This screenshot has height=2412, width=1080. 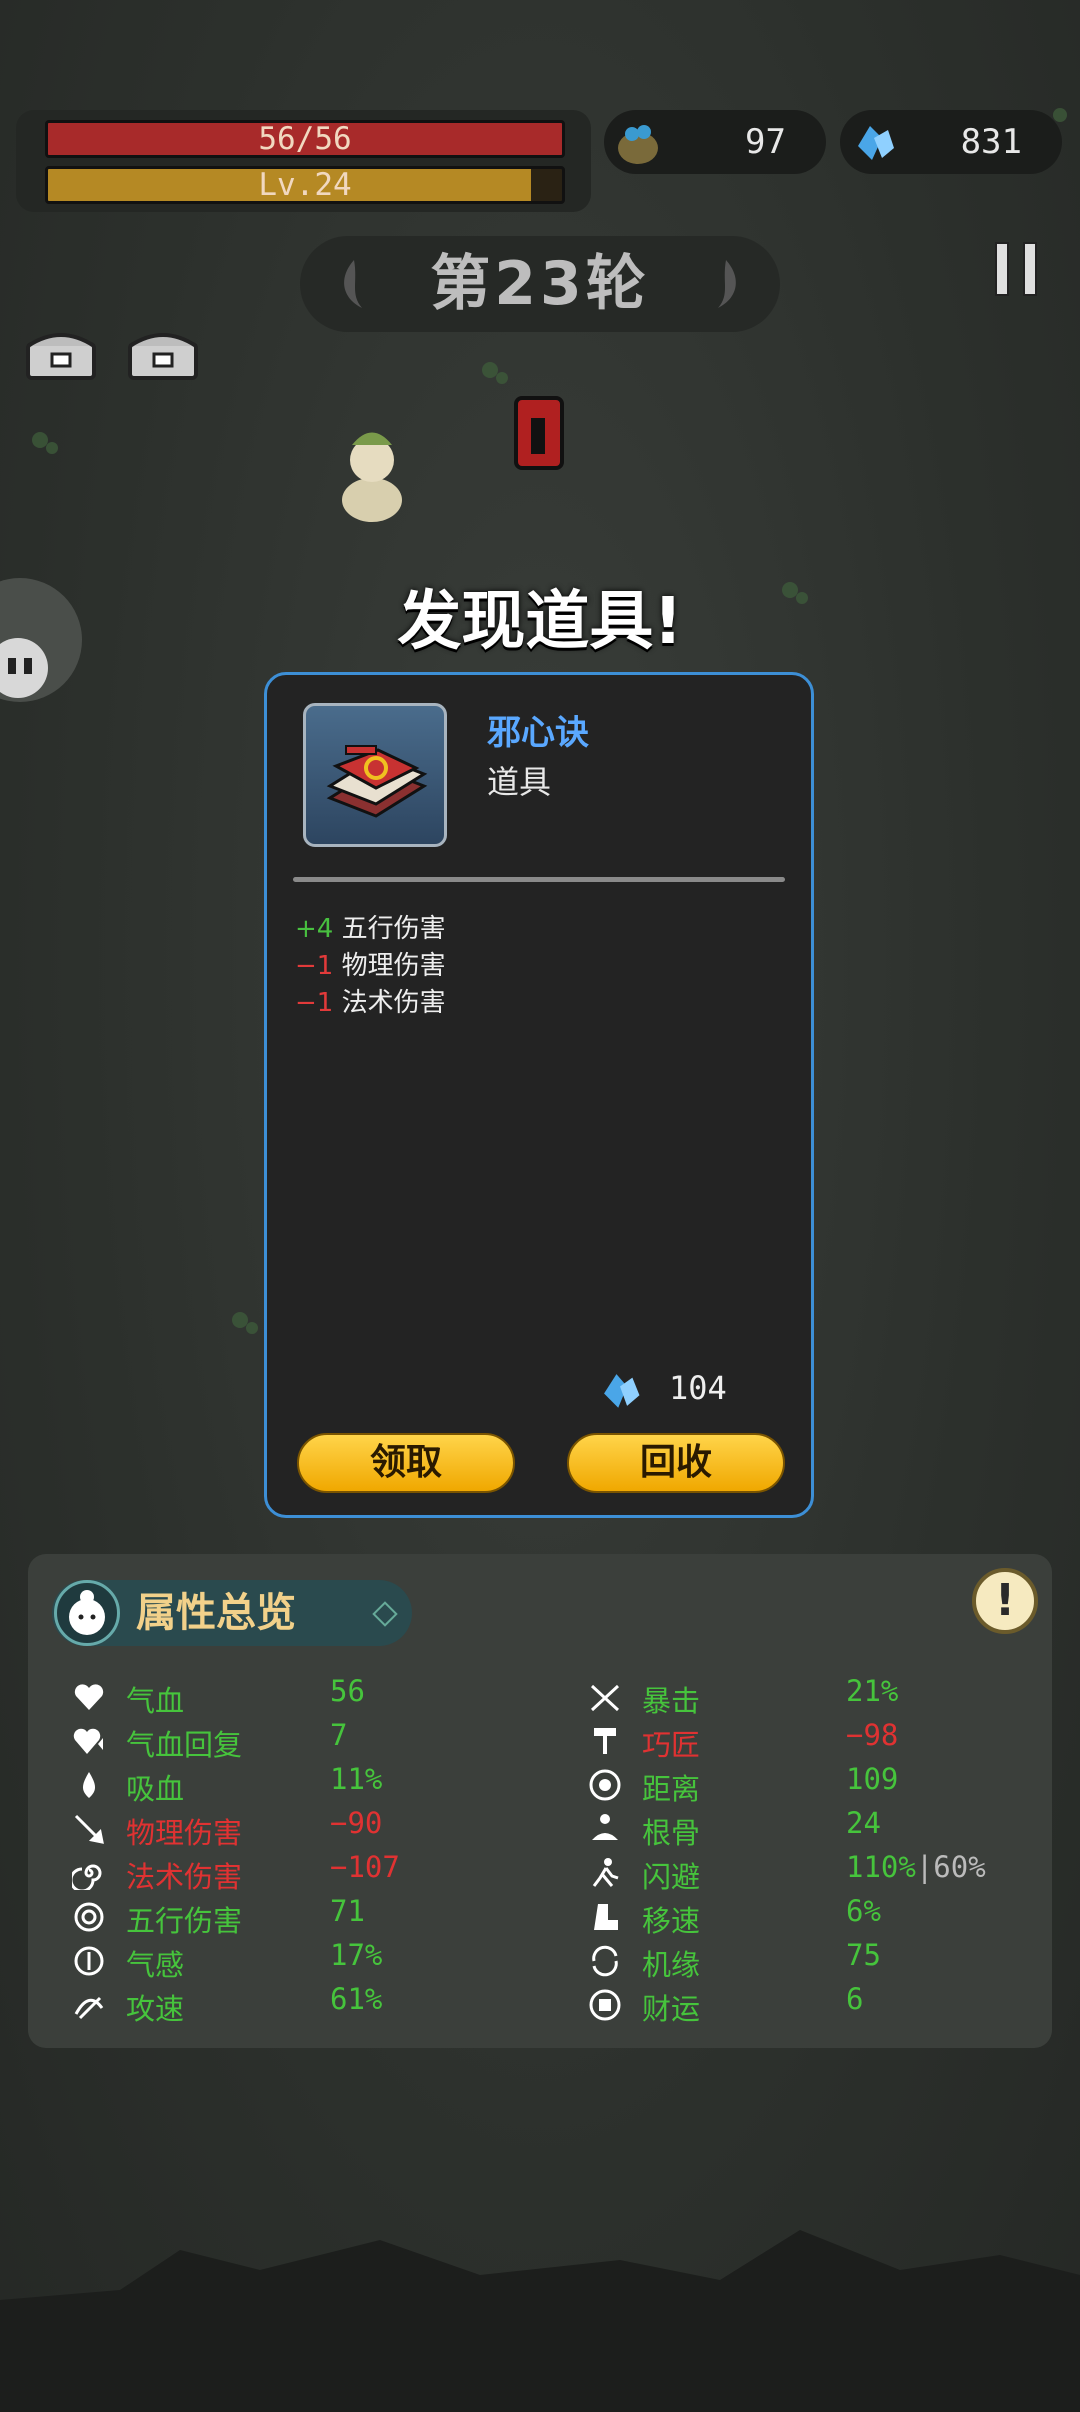 What do you see at coordinates (698, 1388) in the screenshot?
I see `recycle-gem-value: 104` at bounding box center [698, 1388].